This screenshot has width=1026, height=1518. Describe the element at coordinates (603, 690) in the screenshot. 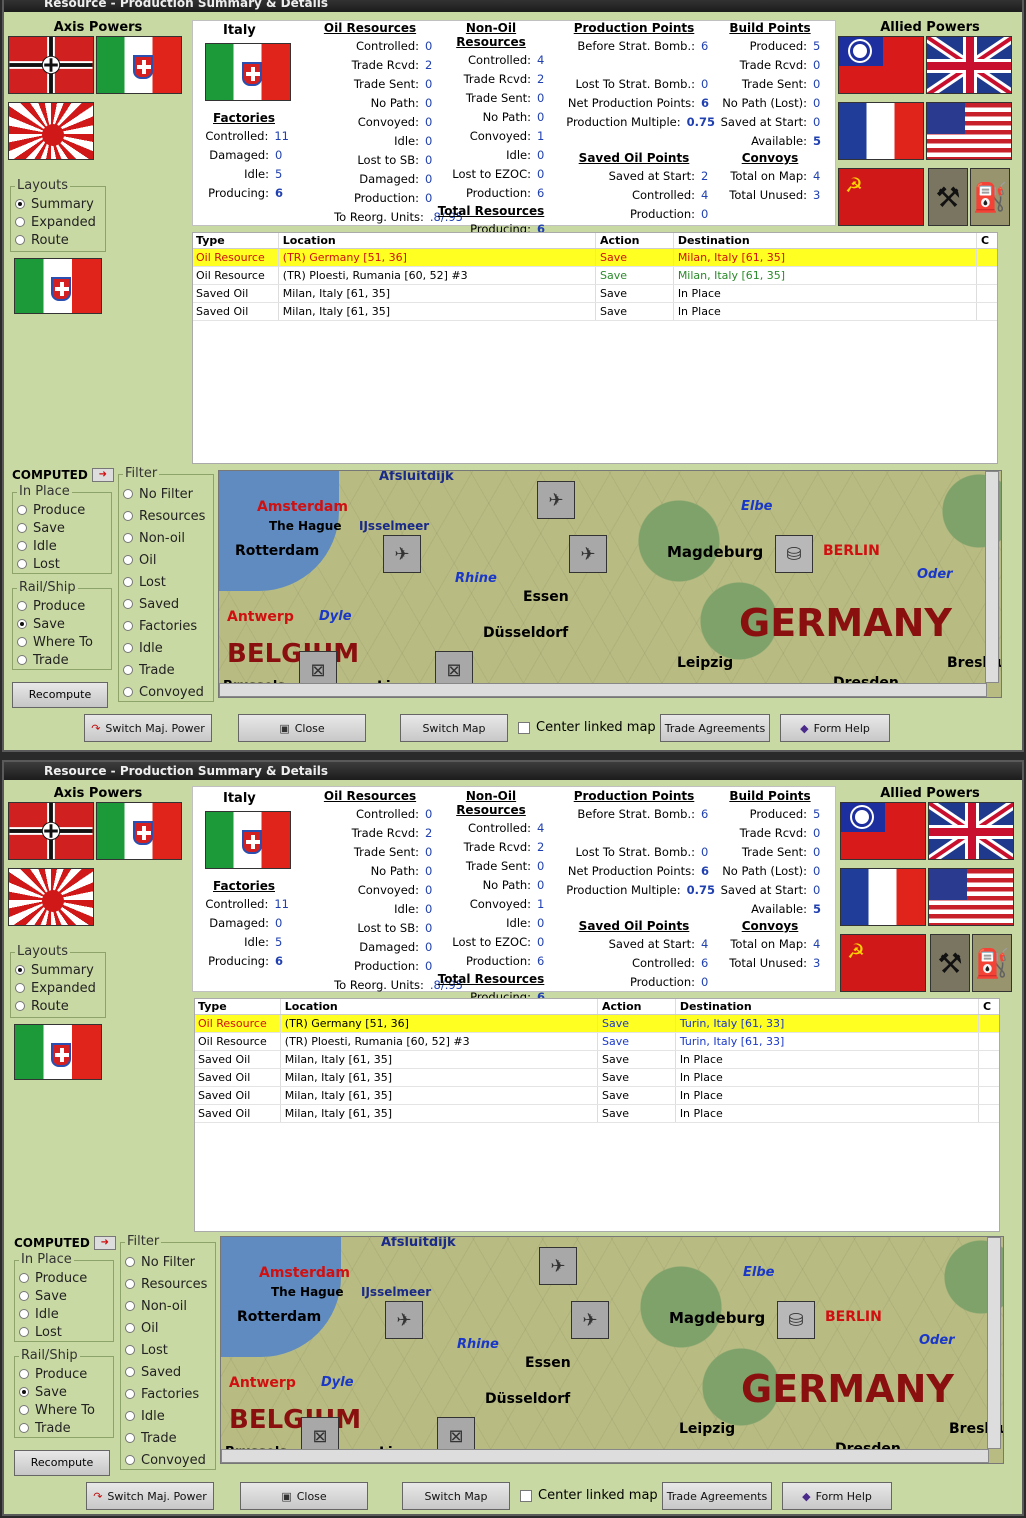

I see `map-hscroll` at that location.